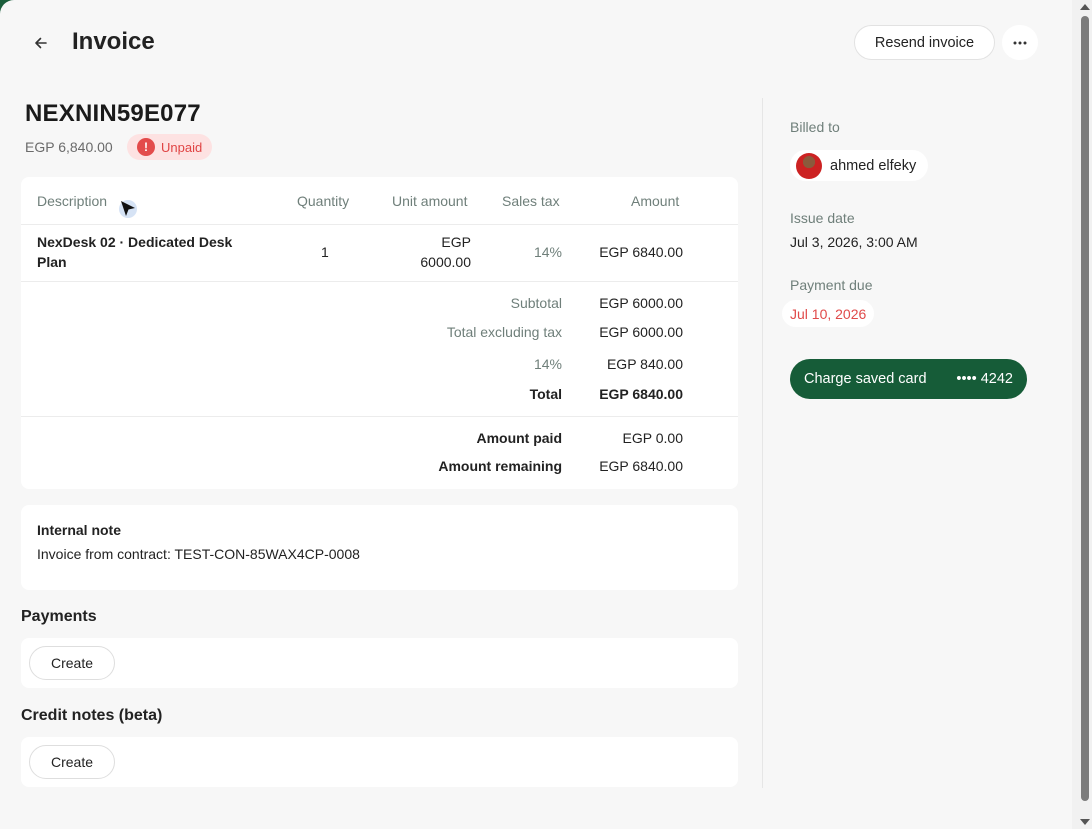  What do you see at coordinates (1085, 822) in the screenshot?
I see `scroll-down-icon` at bounding box center [1085, 822].